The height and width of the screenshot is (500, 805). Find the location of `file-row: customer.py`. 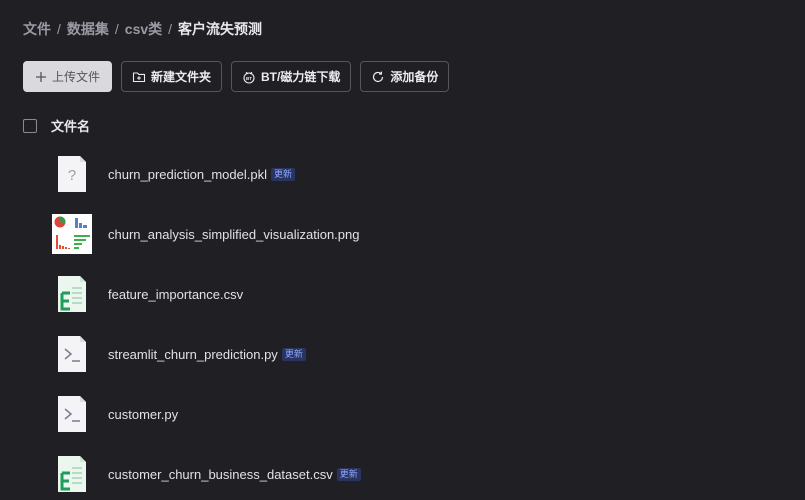

file-row: customer.py is located at coordinates (402, 414).